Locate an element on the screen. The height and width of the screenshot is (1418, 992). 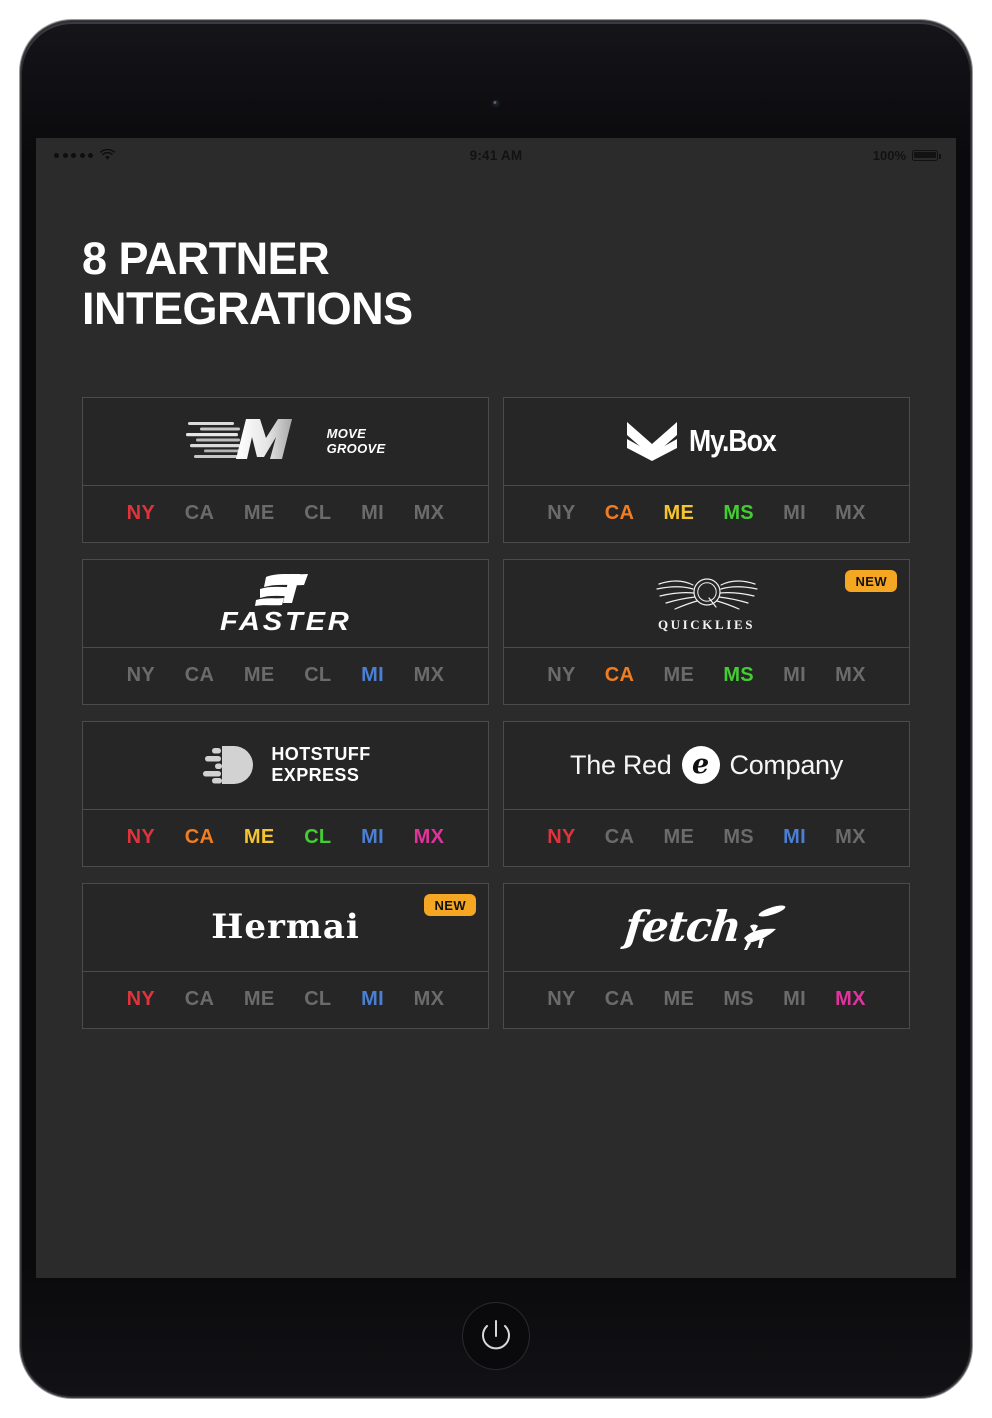
partner-card-hermai: Hermai NEW NY CA ME CL MI MX is located at coordinates (285, 955).